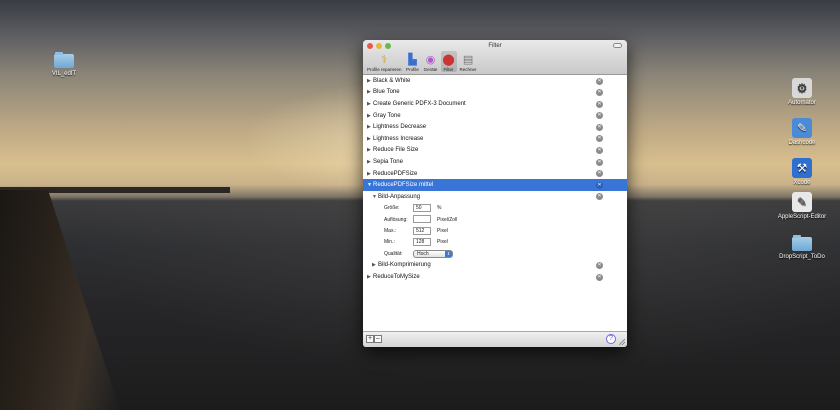 Image resolution: width=840 pixels, height=410 pixels. Describe the element at coordinates (495, 197) in the screenshot. I see `section-row-bild-anpassung: ▼ Bild-Anpassung ✕` at that location.